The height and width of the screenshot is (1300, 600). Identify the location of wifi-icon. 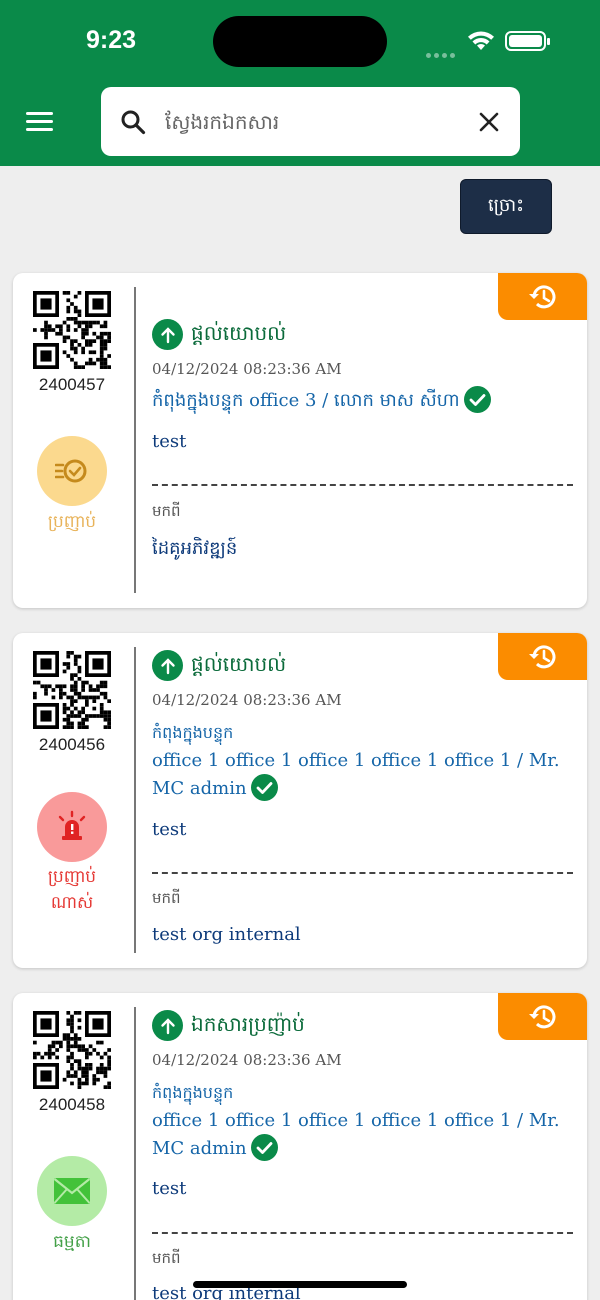
(481, 40).